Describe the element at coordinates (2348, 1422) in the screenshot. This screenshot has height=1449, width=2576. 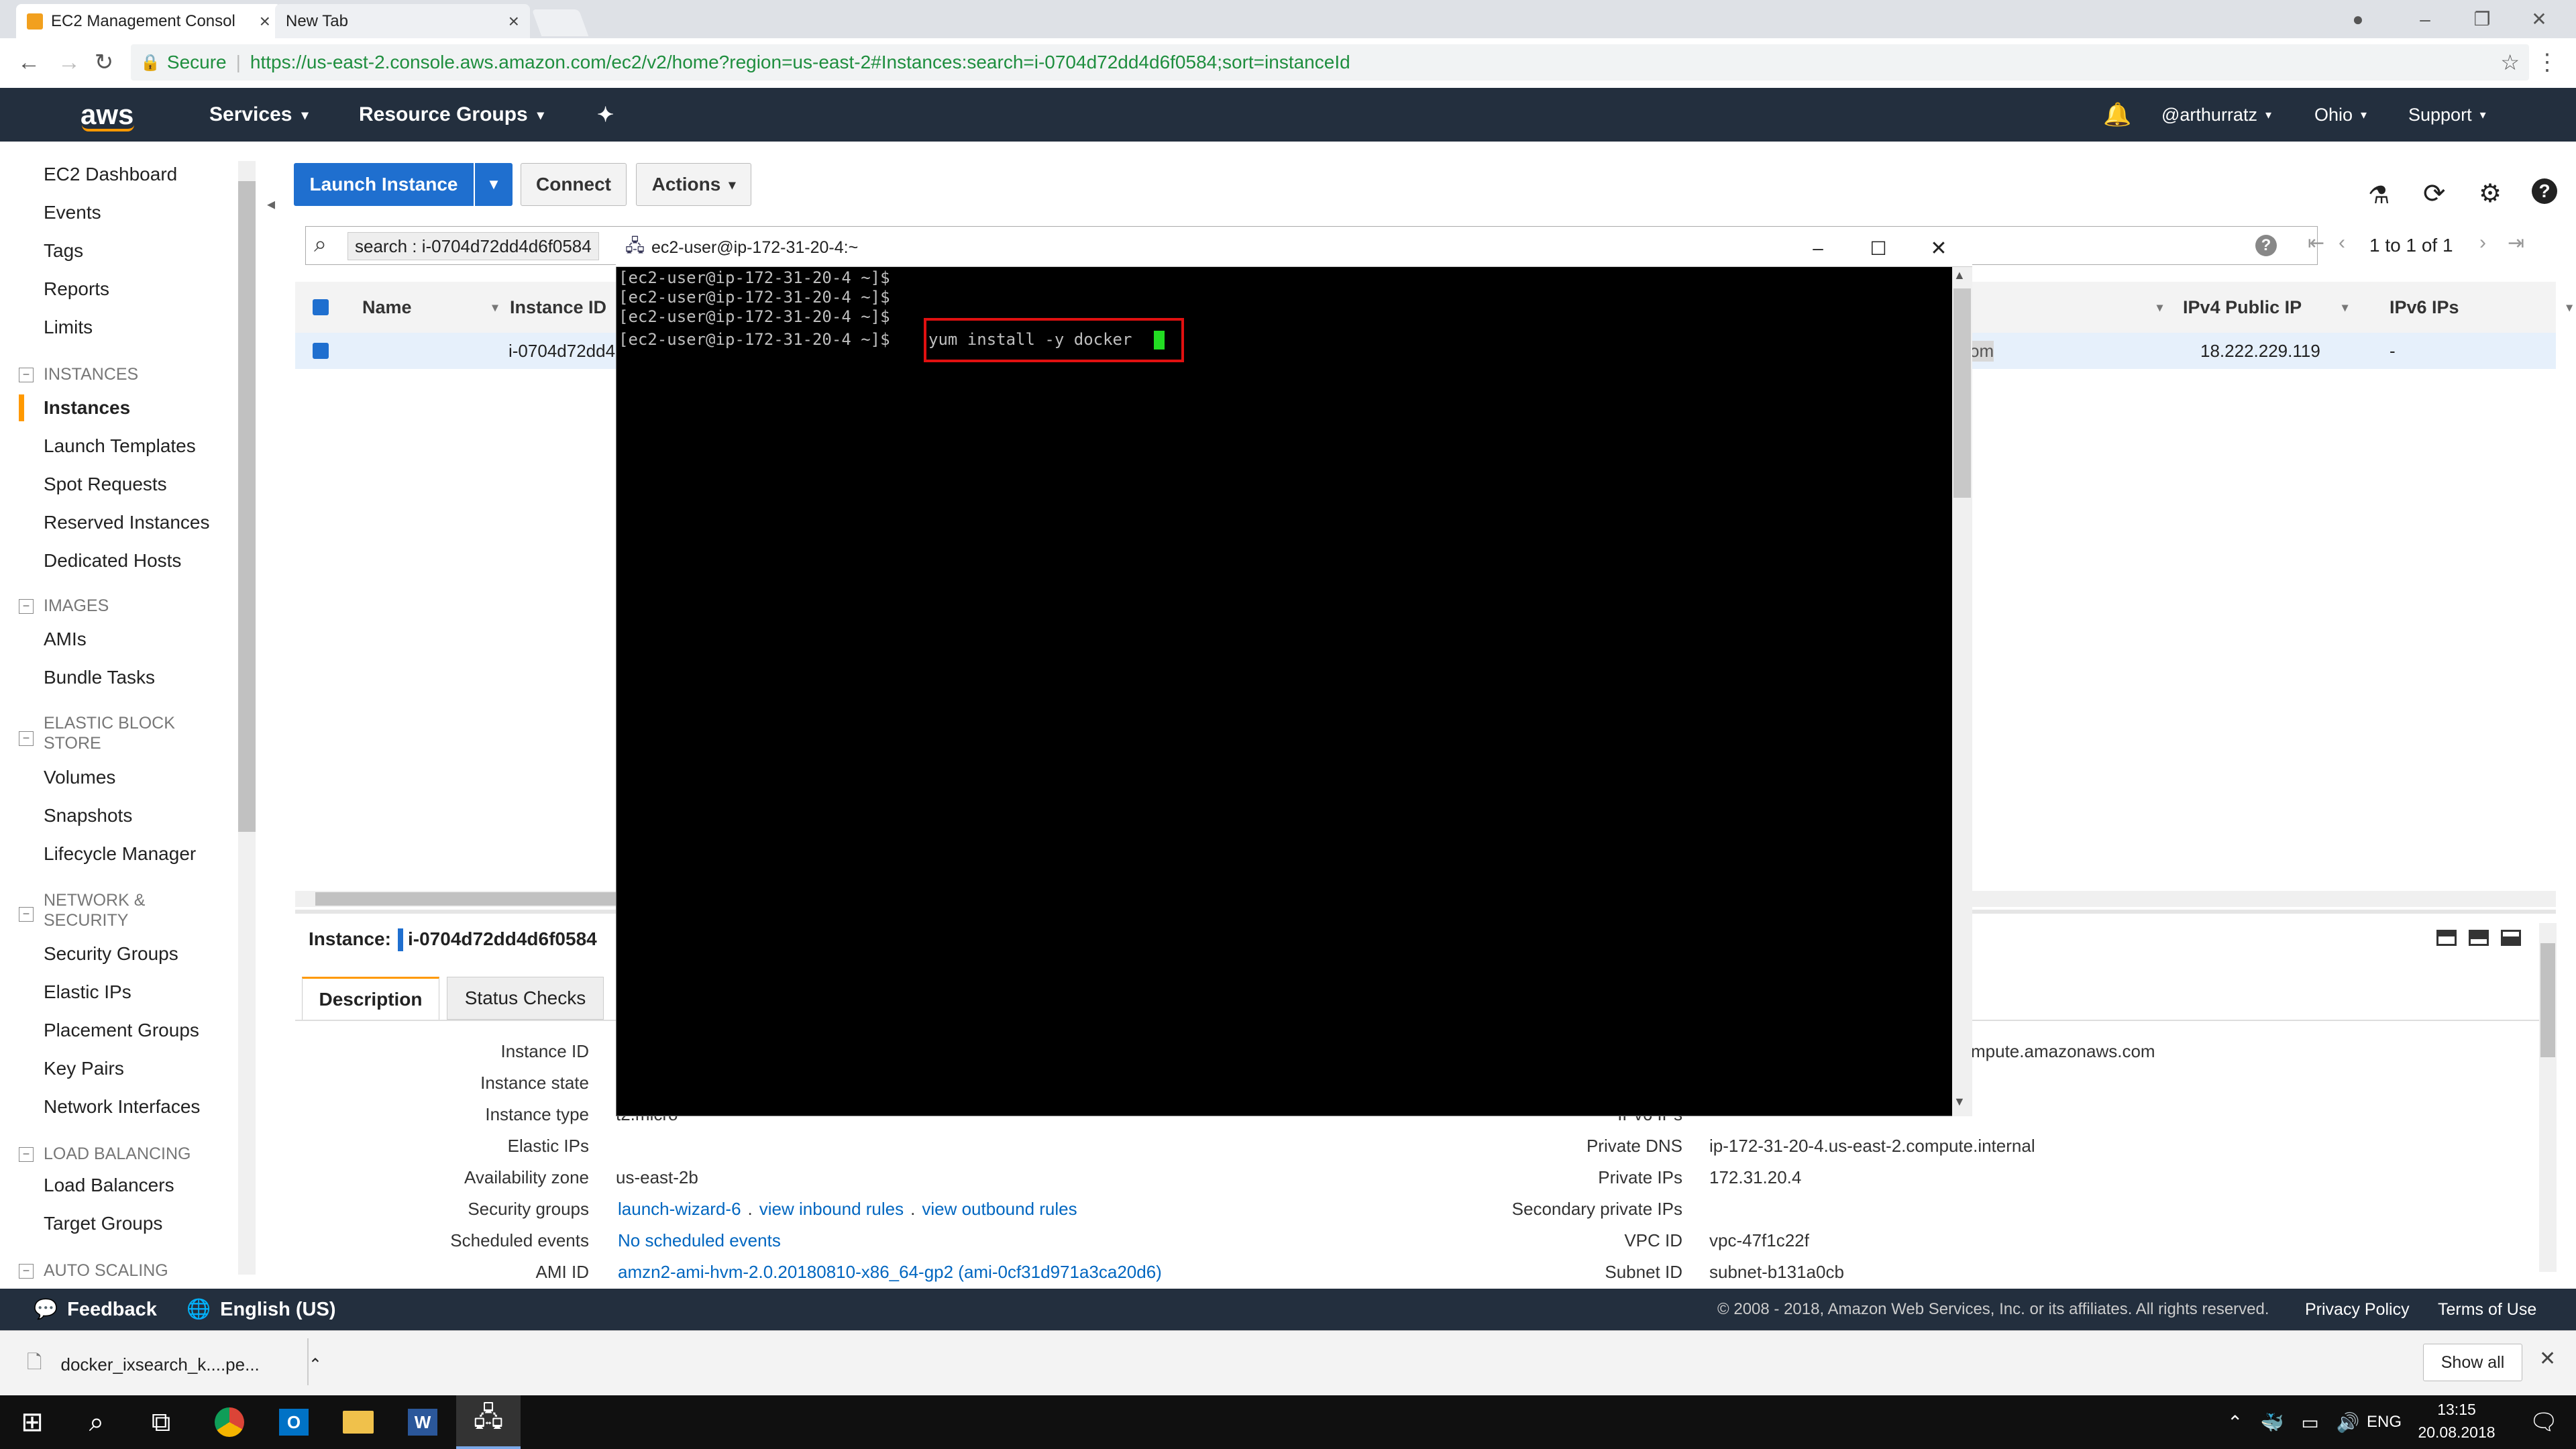
I see `volume-icon: 🔊` at that location.